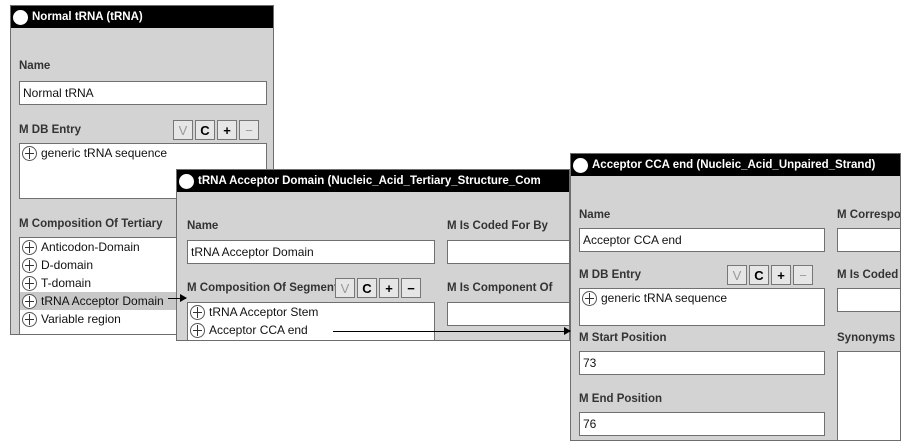 This screenshot has height=441, width=901. Describe the element at coordinates (266, 288) in the screenshot. I see `composition-label: M Composition Of Segments` at that location.